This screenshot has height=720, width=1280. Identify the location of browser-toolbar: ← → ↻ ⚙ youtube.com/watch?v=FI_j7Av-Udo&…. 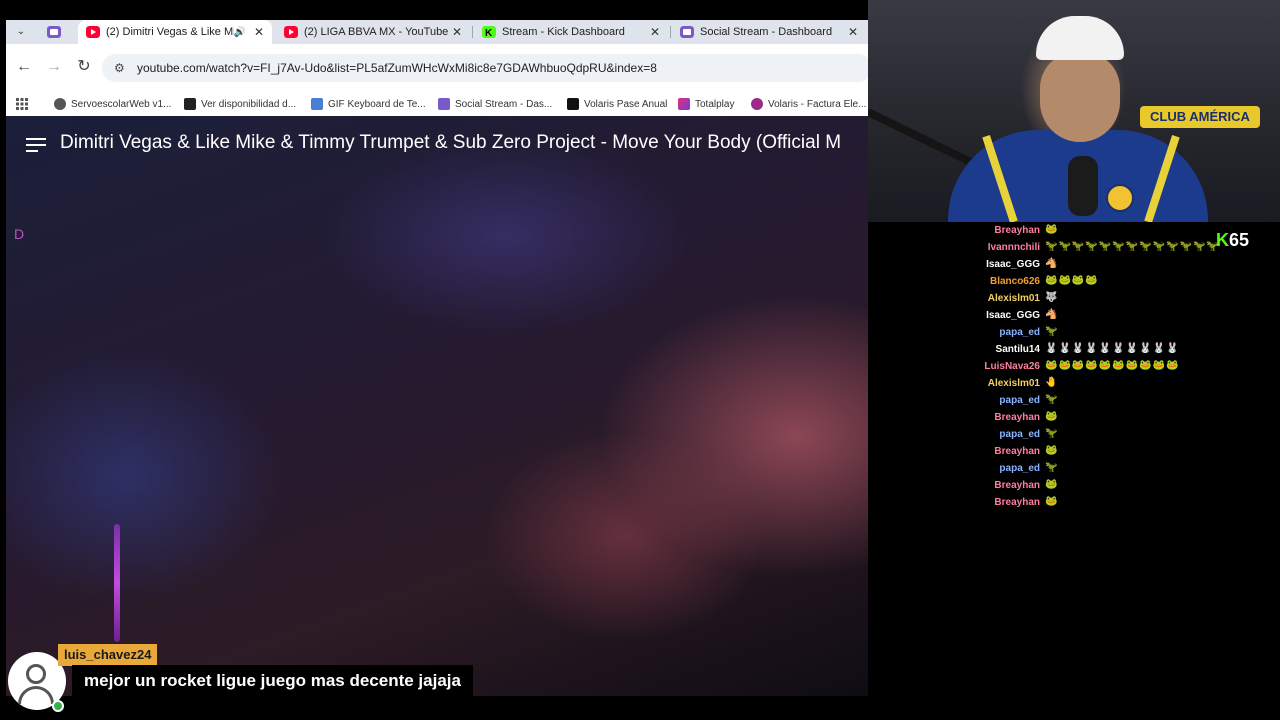
(437, 68).